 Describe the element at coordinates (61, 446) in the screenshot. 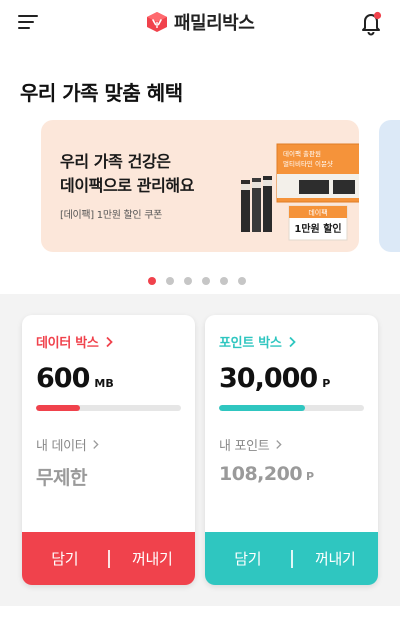

I see `my-data-label: 내 데이터` at that location.